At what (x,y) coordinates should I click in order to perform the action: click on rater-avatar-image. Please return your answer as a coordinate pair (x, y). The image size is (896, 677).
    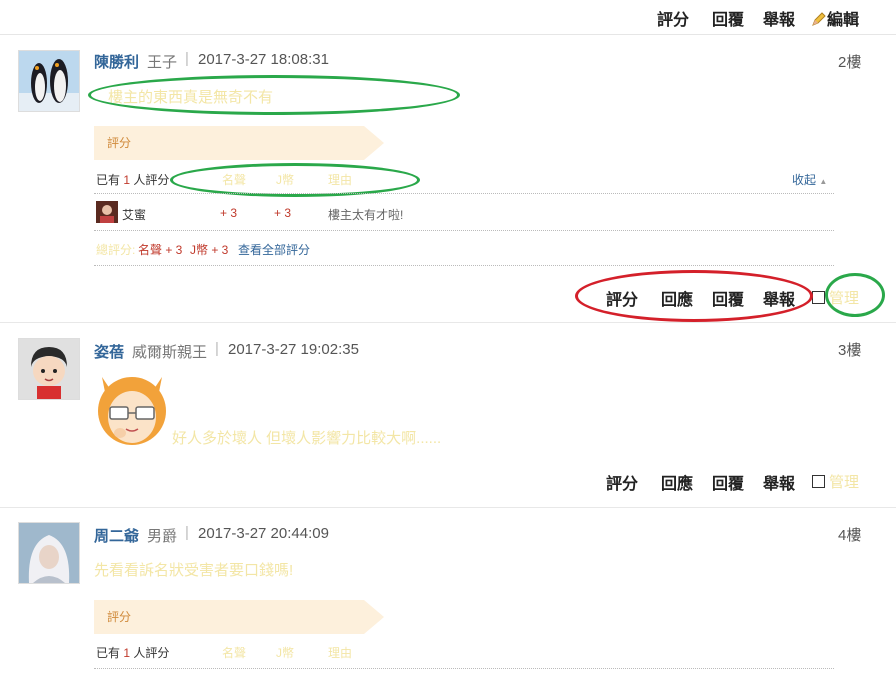
    Looking at the image, I should click on (107, 212).